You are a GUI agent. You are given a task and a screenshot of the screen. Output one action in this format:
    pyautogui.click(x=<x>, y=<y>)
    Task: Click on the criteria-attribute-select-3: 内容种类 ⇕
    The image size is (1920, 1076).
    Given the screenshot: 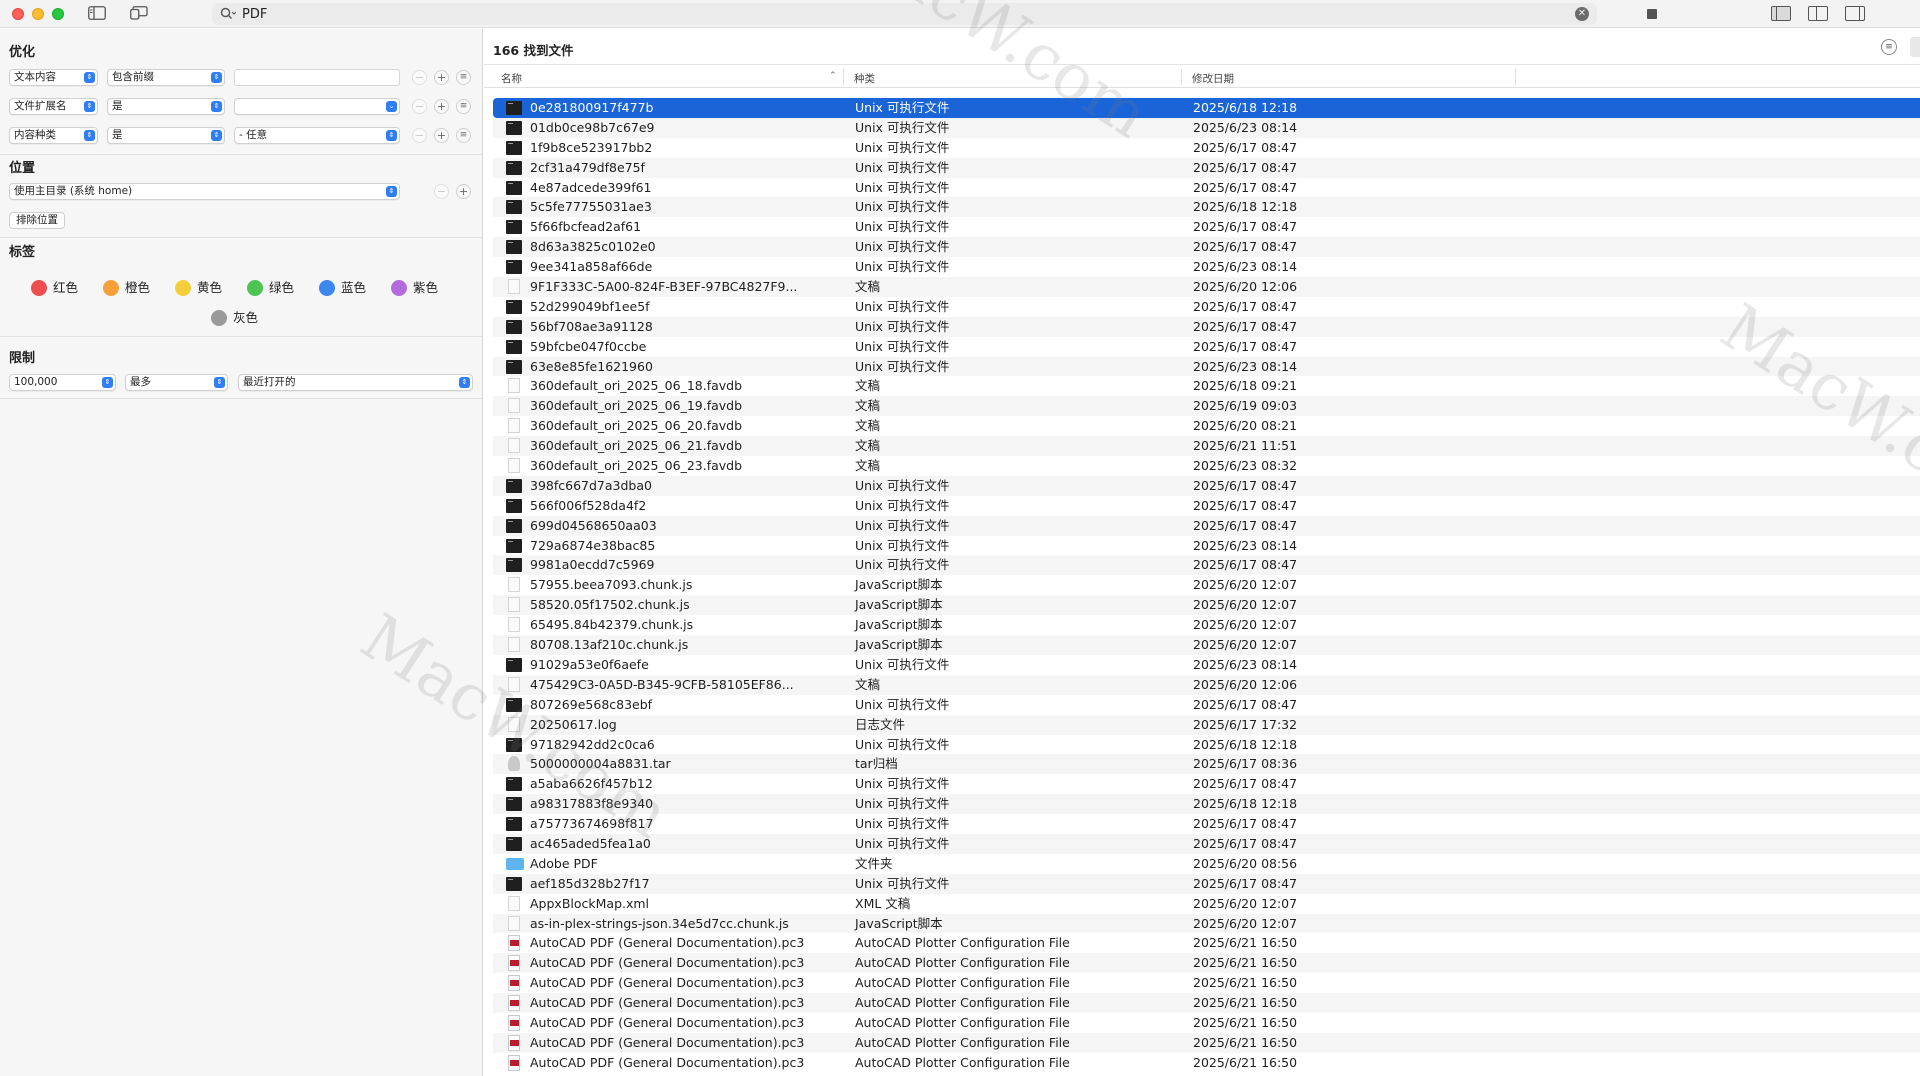 What is the action you would take?
    pyautogui.click(x=53, y=135)
    